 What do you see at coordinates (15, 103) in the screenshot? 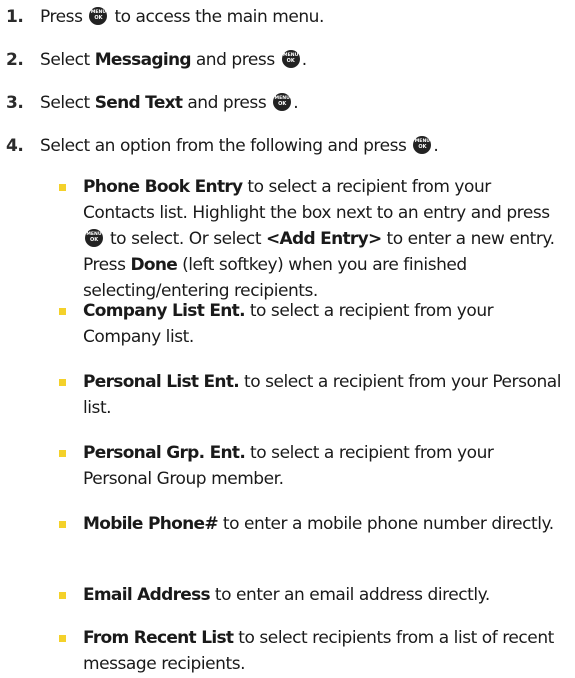
I see `step-number: 3.` at bounding box center [15, 103].